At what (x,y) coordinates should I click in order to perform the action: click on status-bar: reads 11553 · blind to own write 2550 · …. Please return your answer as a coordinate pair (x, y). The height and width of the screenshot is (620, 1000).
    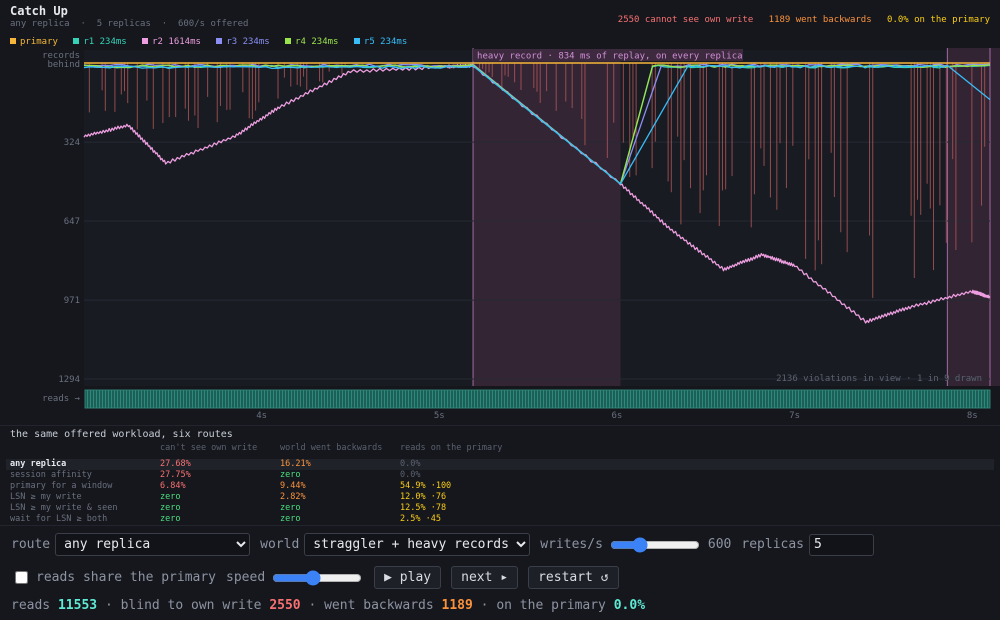
    Looking at the image, I should click on (328, 605).